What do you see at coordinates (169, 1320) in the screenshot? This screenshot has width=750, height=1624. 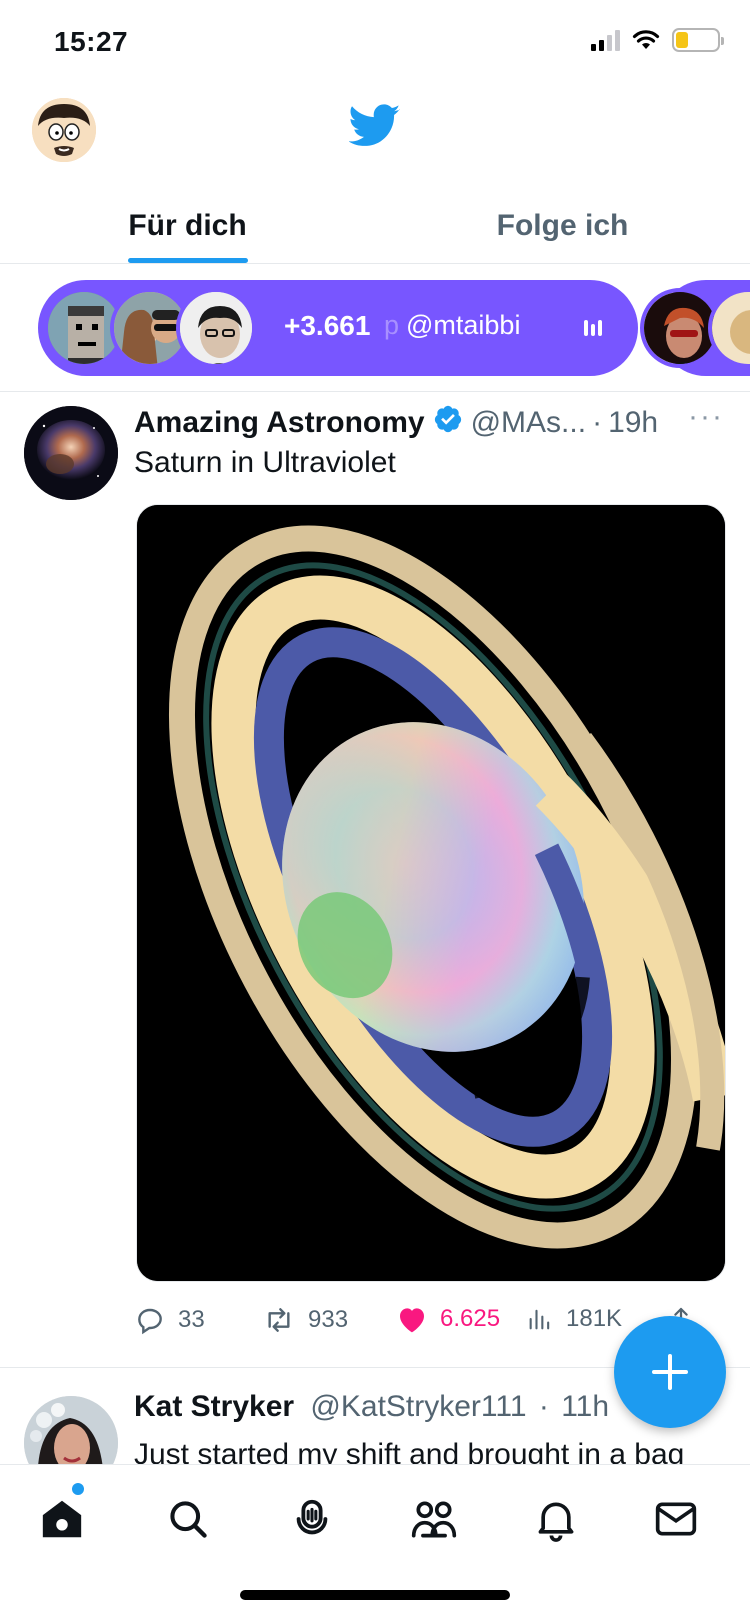 I see `reply-button: 33` at bounding box center [169, 1320].